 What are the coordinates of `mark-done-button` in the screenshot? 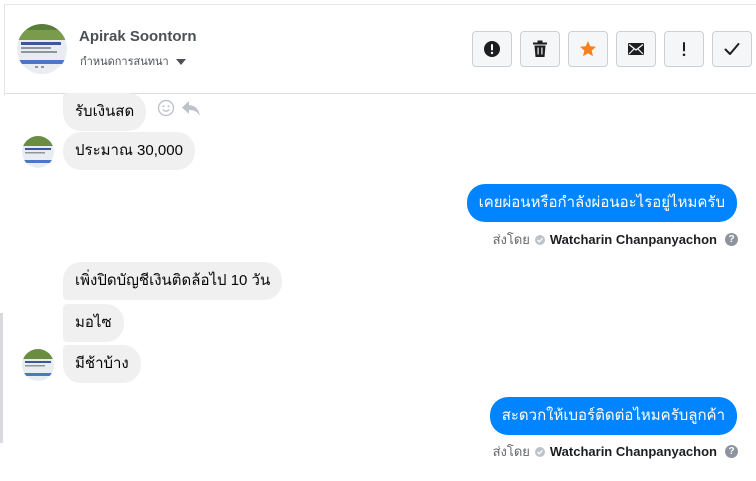 It's located at (732, 49).